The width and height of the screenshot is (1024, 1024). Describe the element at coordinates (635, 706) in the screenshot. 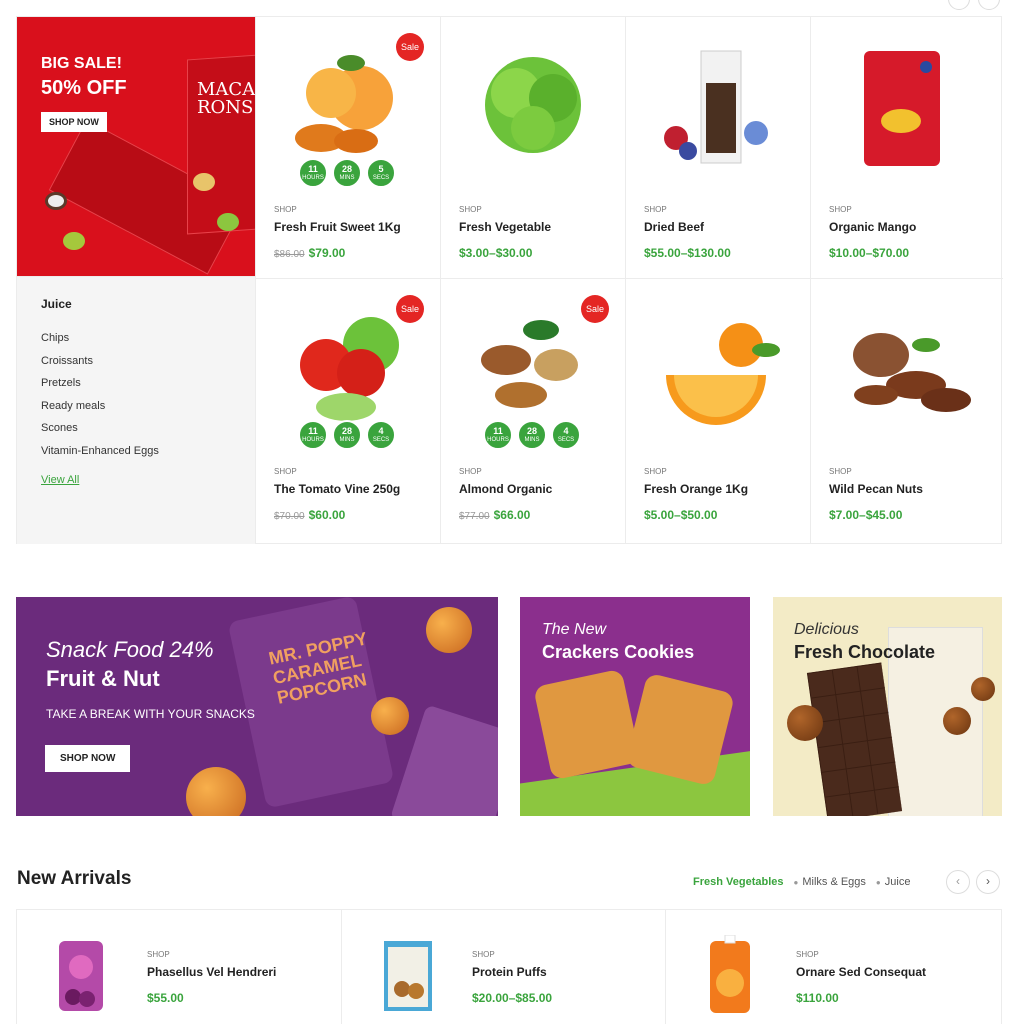

I see `crackers-banner: The New Crackers Cookies` at that location.